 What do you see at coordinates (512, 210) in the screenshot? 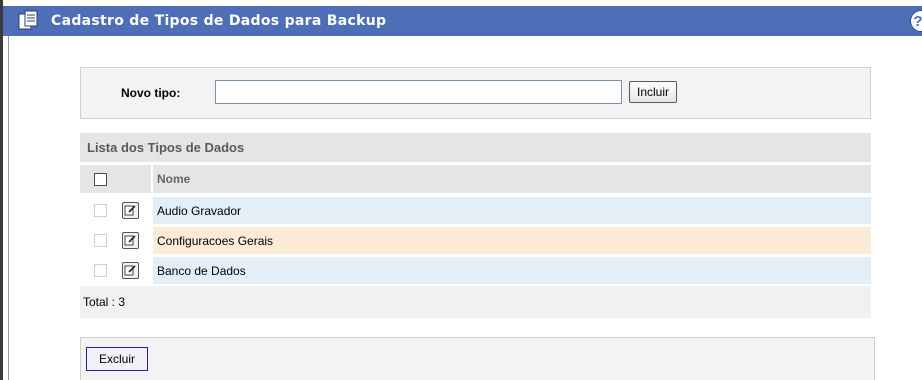
I see `row-name: Audio Gravador` at bounding box center [512, 210].